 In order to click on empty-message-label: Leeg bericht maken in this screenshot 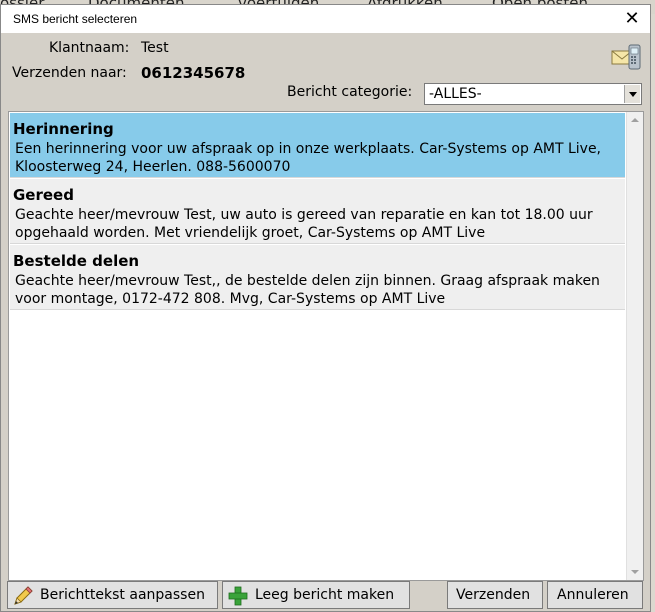, I will do `click(325, 595)`.